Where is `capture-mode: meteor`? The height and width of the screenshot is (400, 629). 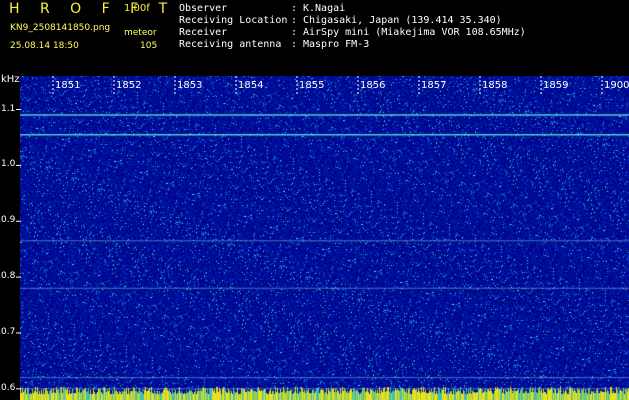
capture-mode: meteor is located at coordinates (140, 33).